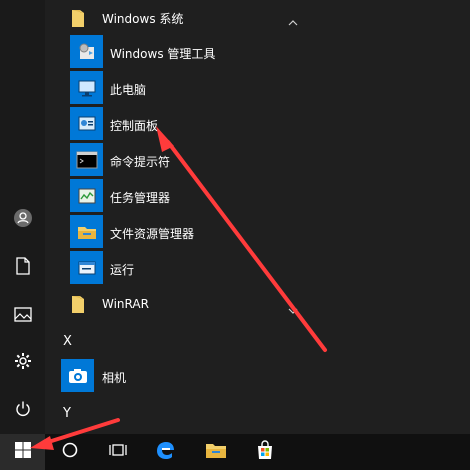  What do you see at coordinates (293, 309) in the screenshot?
I see `chevron-down-icon` at bounding box center [293, 309].